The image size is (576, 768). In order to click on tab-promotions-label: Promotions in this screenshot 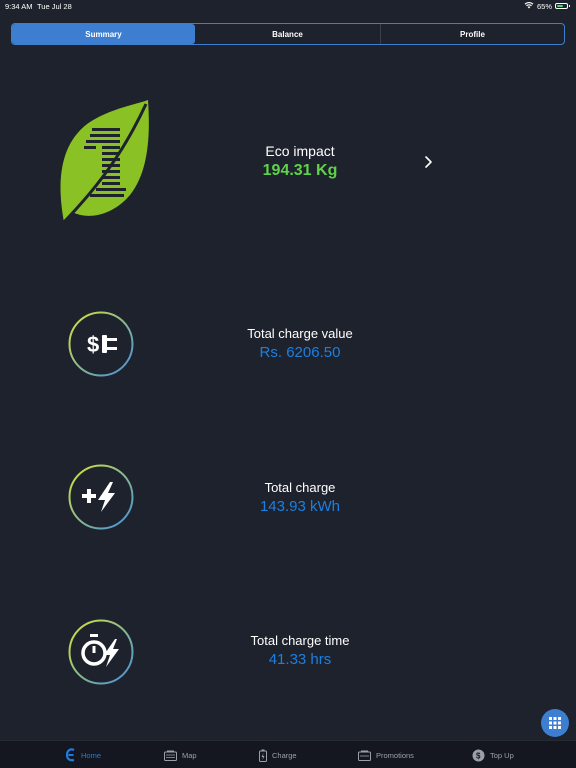, I will do `click(395, 755)`.